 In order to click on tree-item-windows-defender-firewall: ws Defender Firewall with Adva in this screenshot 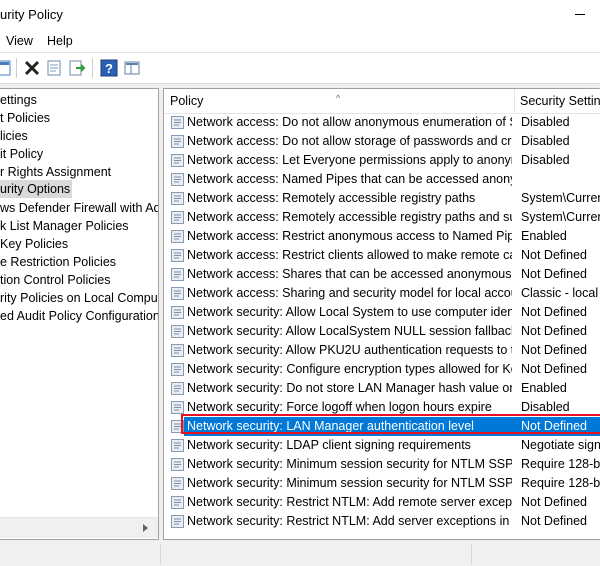, I will do `click(79, 208)`.